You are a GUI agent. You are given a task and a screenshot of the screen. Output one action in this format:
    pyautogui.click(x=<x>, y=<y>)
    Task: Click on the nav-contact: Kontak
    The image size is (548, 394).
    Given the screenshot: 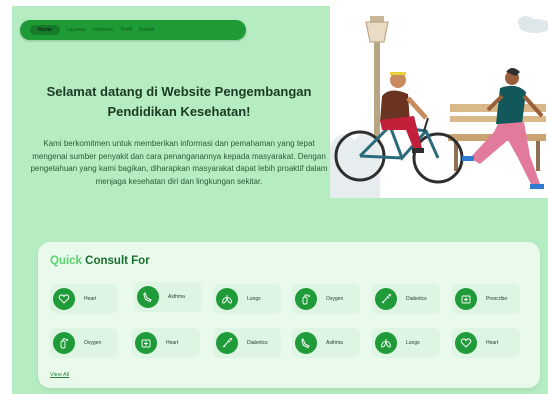 What is the action you would take?
    pyautogui.click(x=147, y=30)
    